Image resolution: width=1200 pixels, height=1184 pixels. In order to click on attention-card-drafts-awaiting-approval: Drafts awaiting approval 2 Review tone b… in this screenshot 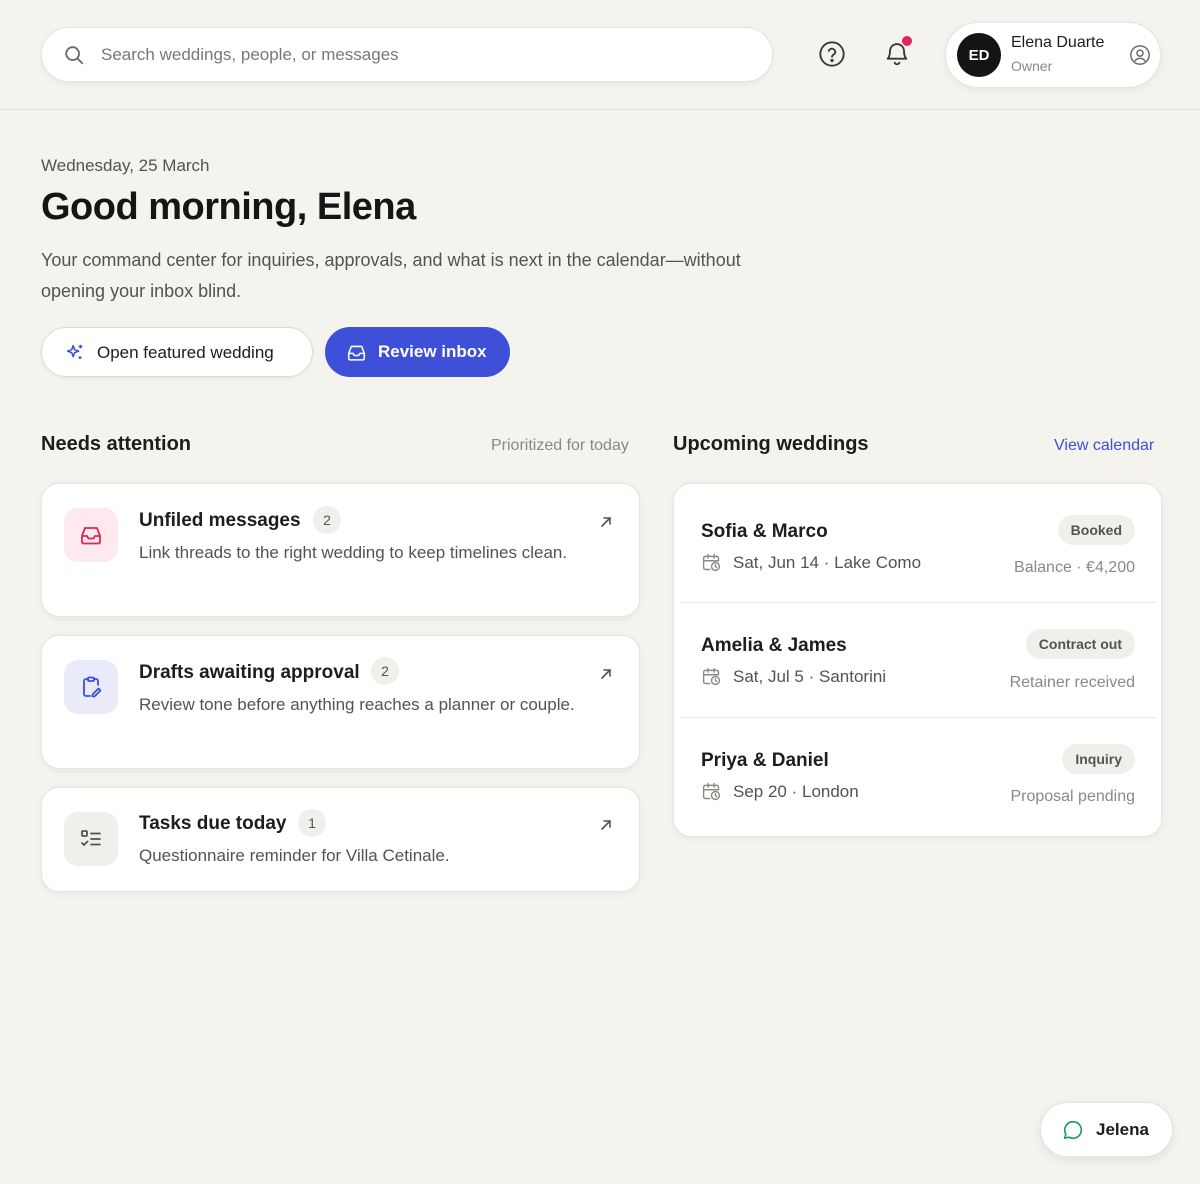, I will do `click(340, 702)`.